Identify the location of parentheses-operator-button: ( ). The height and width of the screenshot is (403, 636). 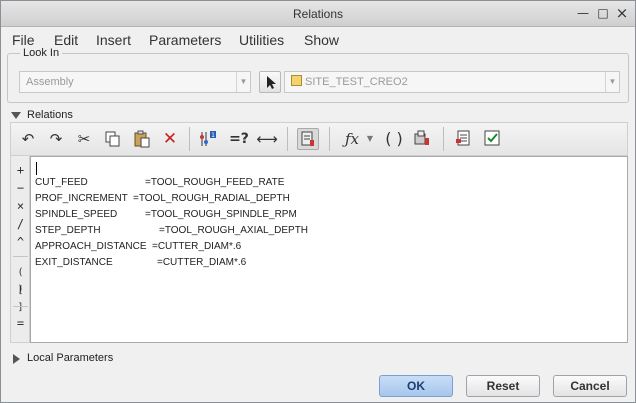
(20, 279).